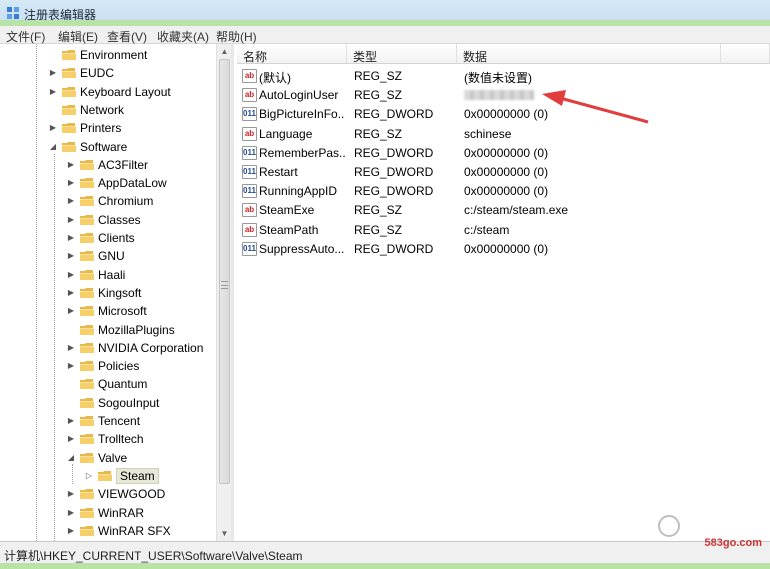  I want to click on tree-item: Environment, so click(97, 55).